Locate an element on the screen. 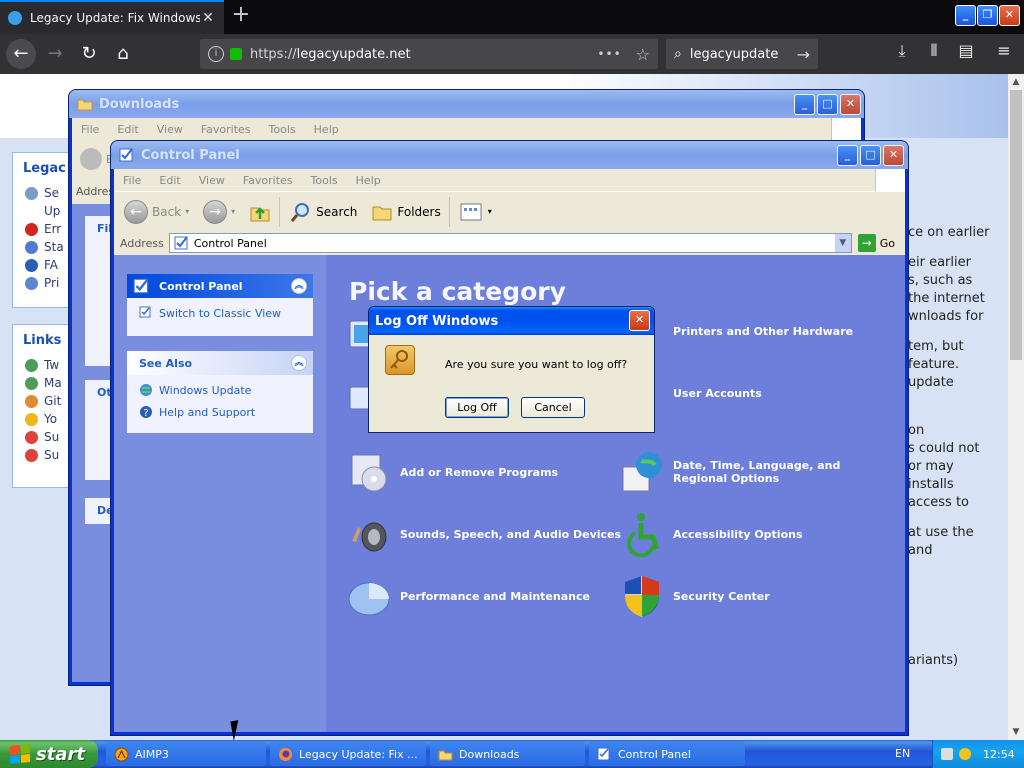 The image size is (1024, 768). forward-dropdown-icon: ▾ is located at coordinates (233, 211).